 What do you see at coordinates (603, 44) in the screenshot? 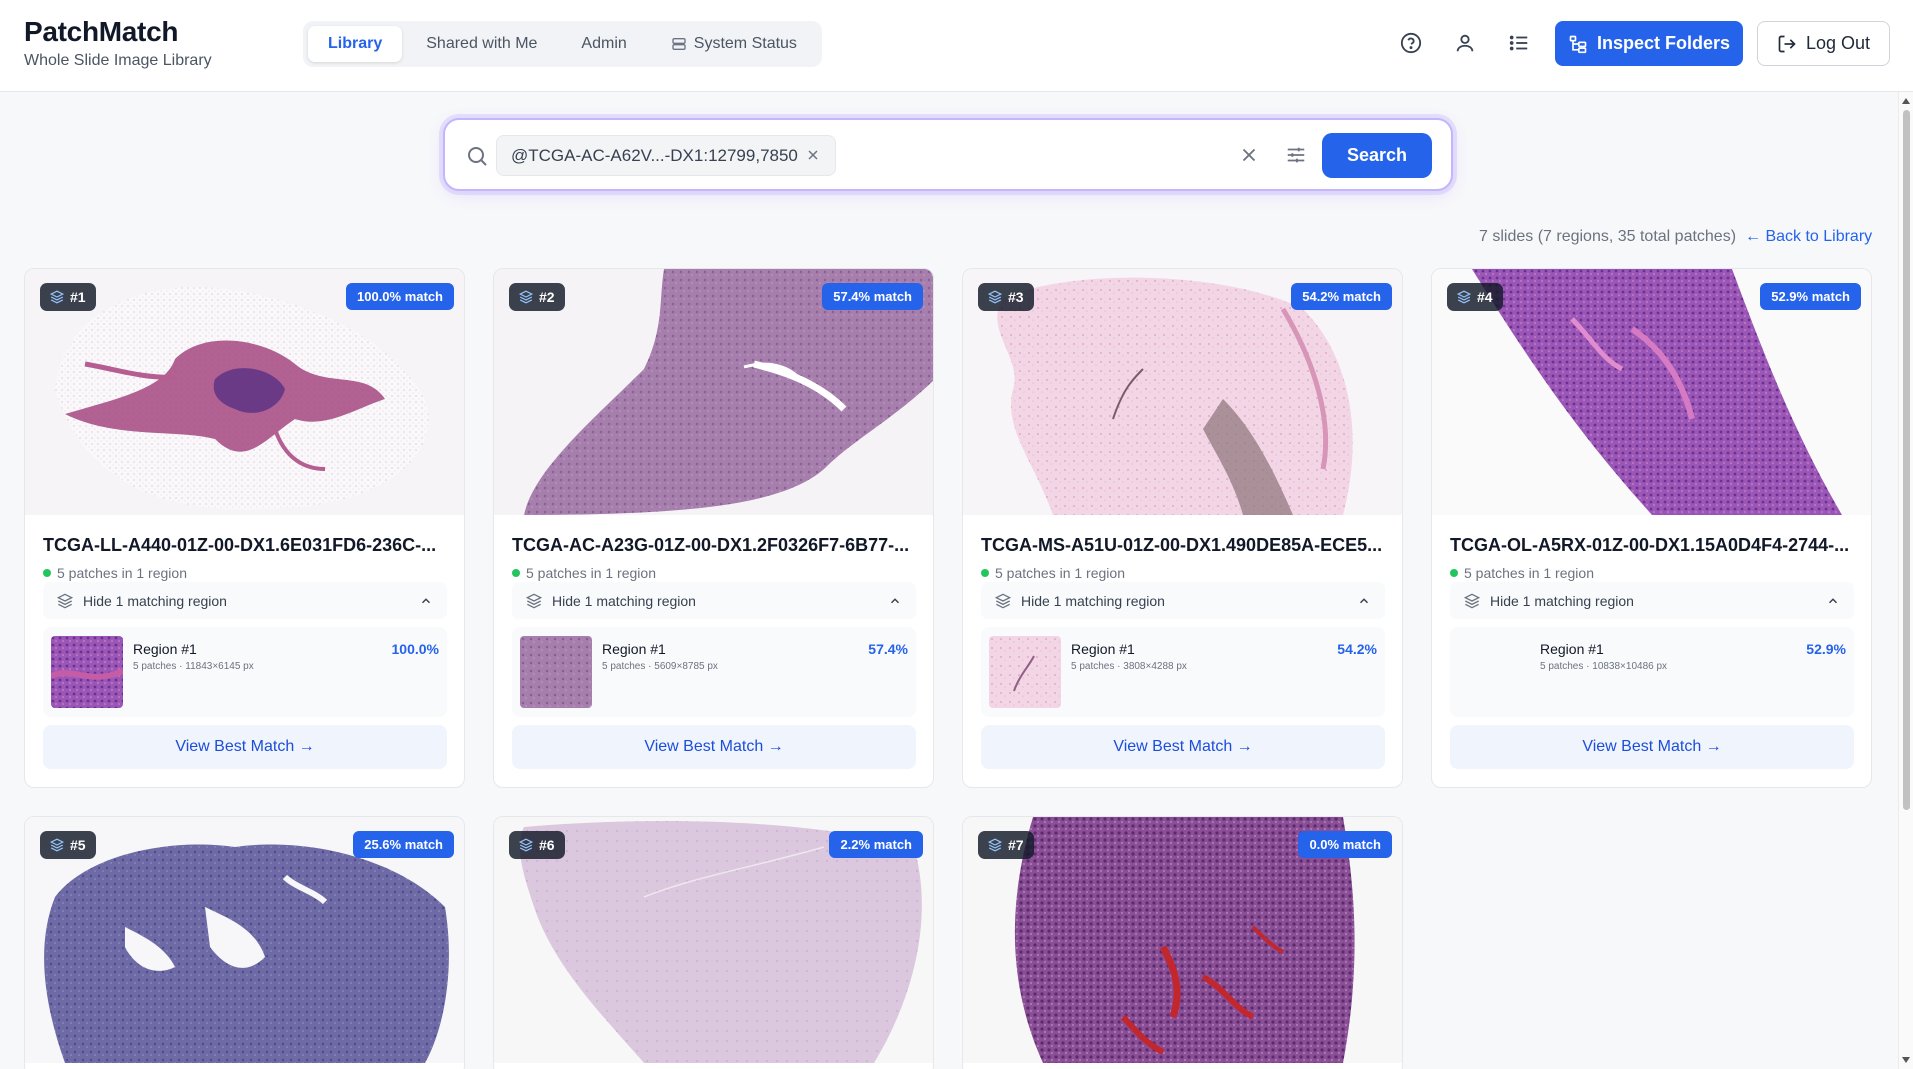
I see `tab-admin: Admin` at bounding box center [603, 44].